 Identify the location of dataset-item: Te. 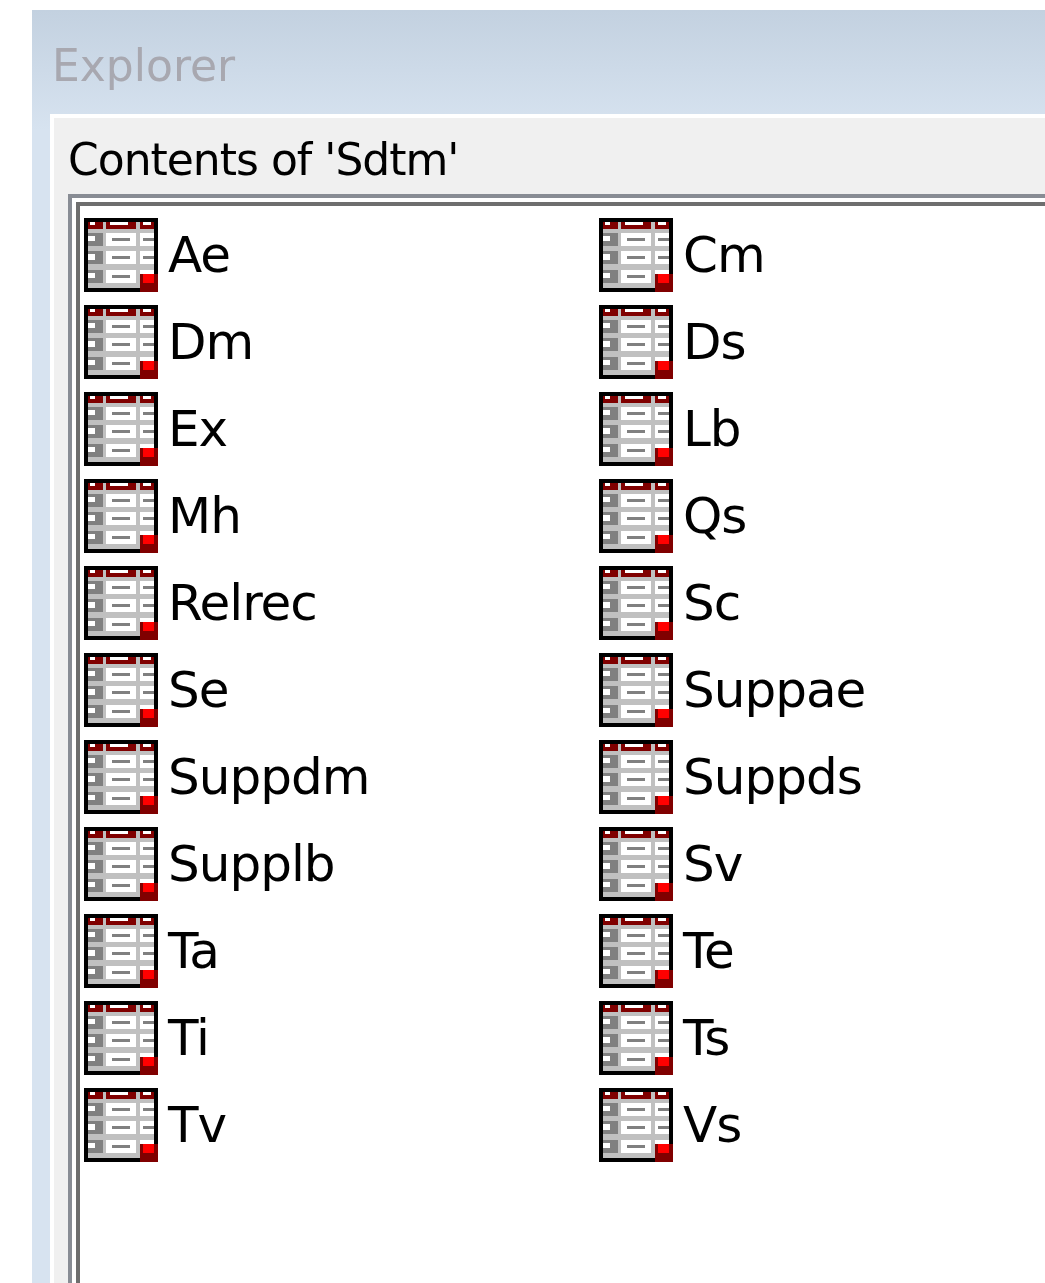
(799, 951).